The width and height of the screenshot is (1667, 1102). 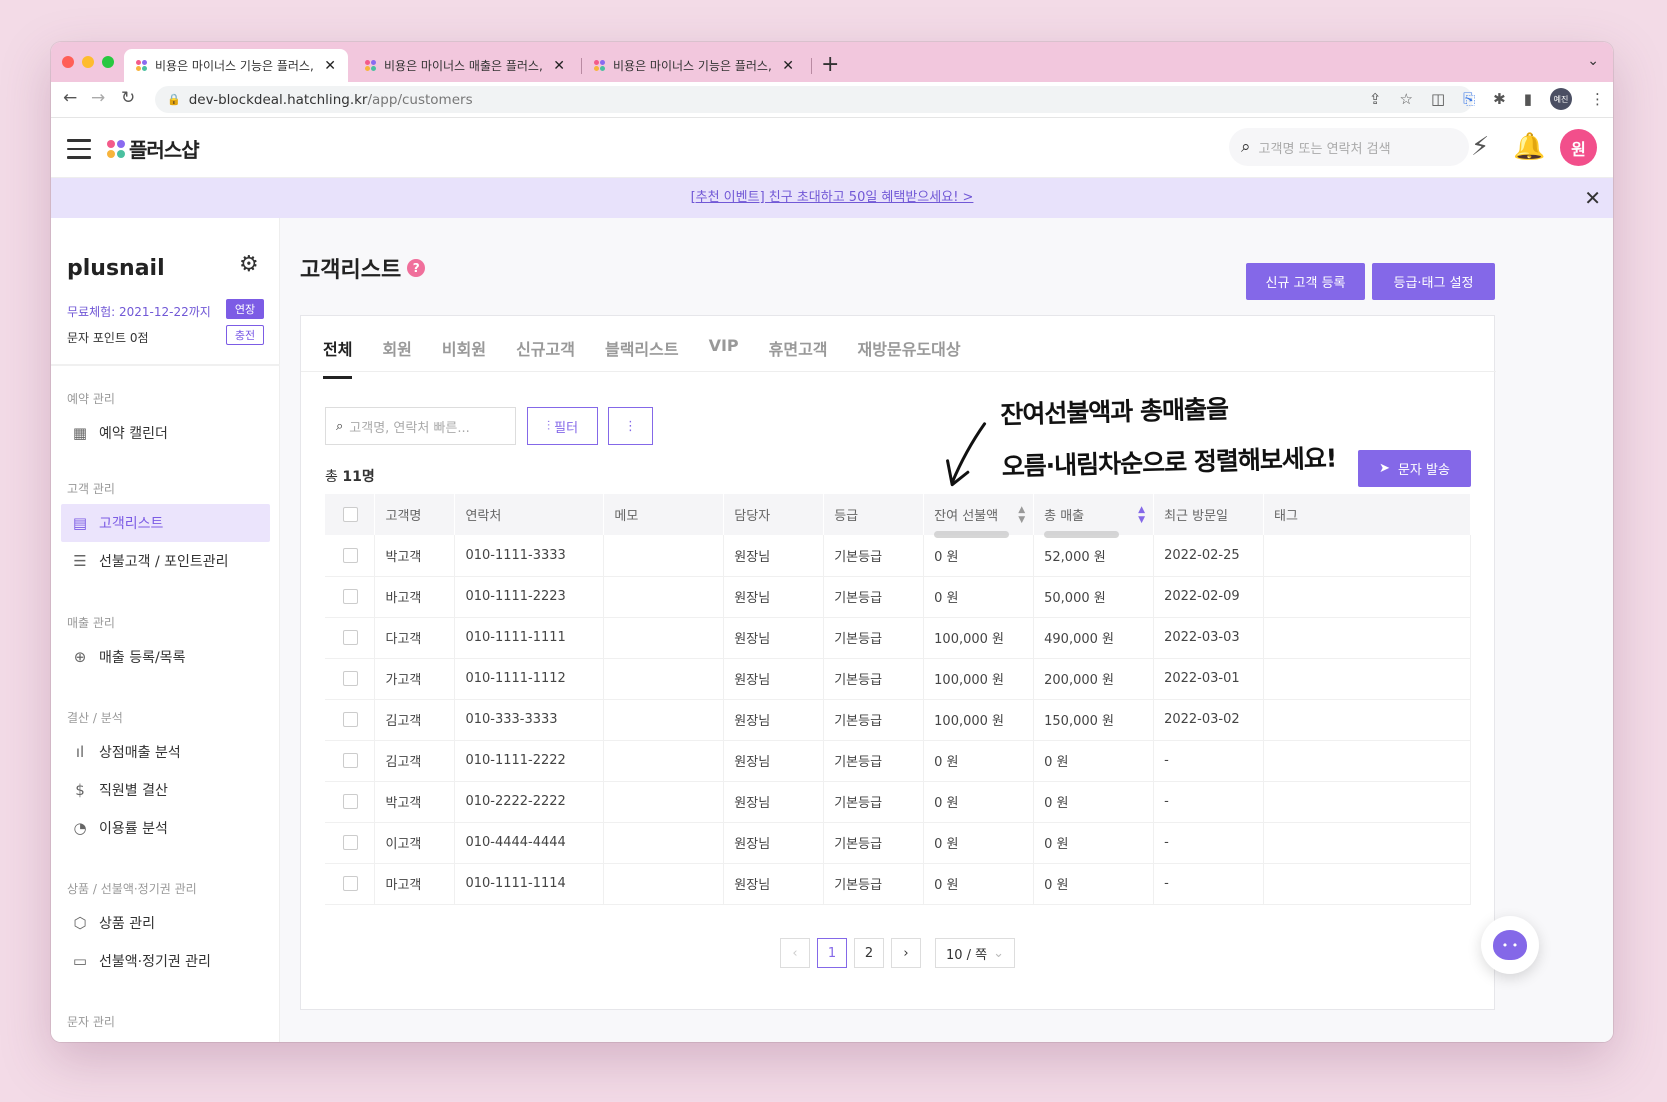 What do you see at coordinates (1578, 147) in the screenshot?
I see `user-avatar: 원` at bounding box center [1578, 147].